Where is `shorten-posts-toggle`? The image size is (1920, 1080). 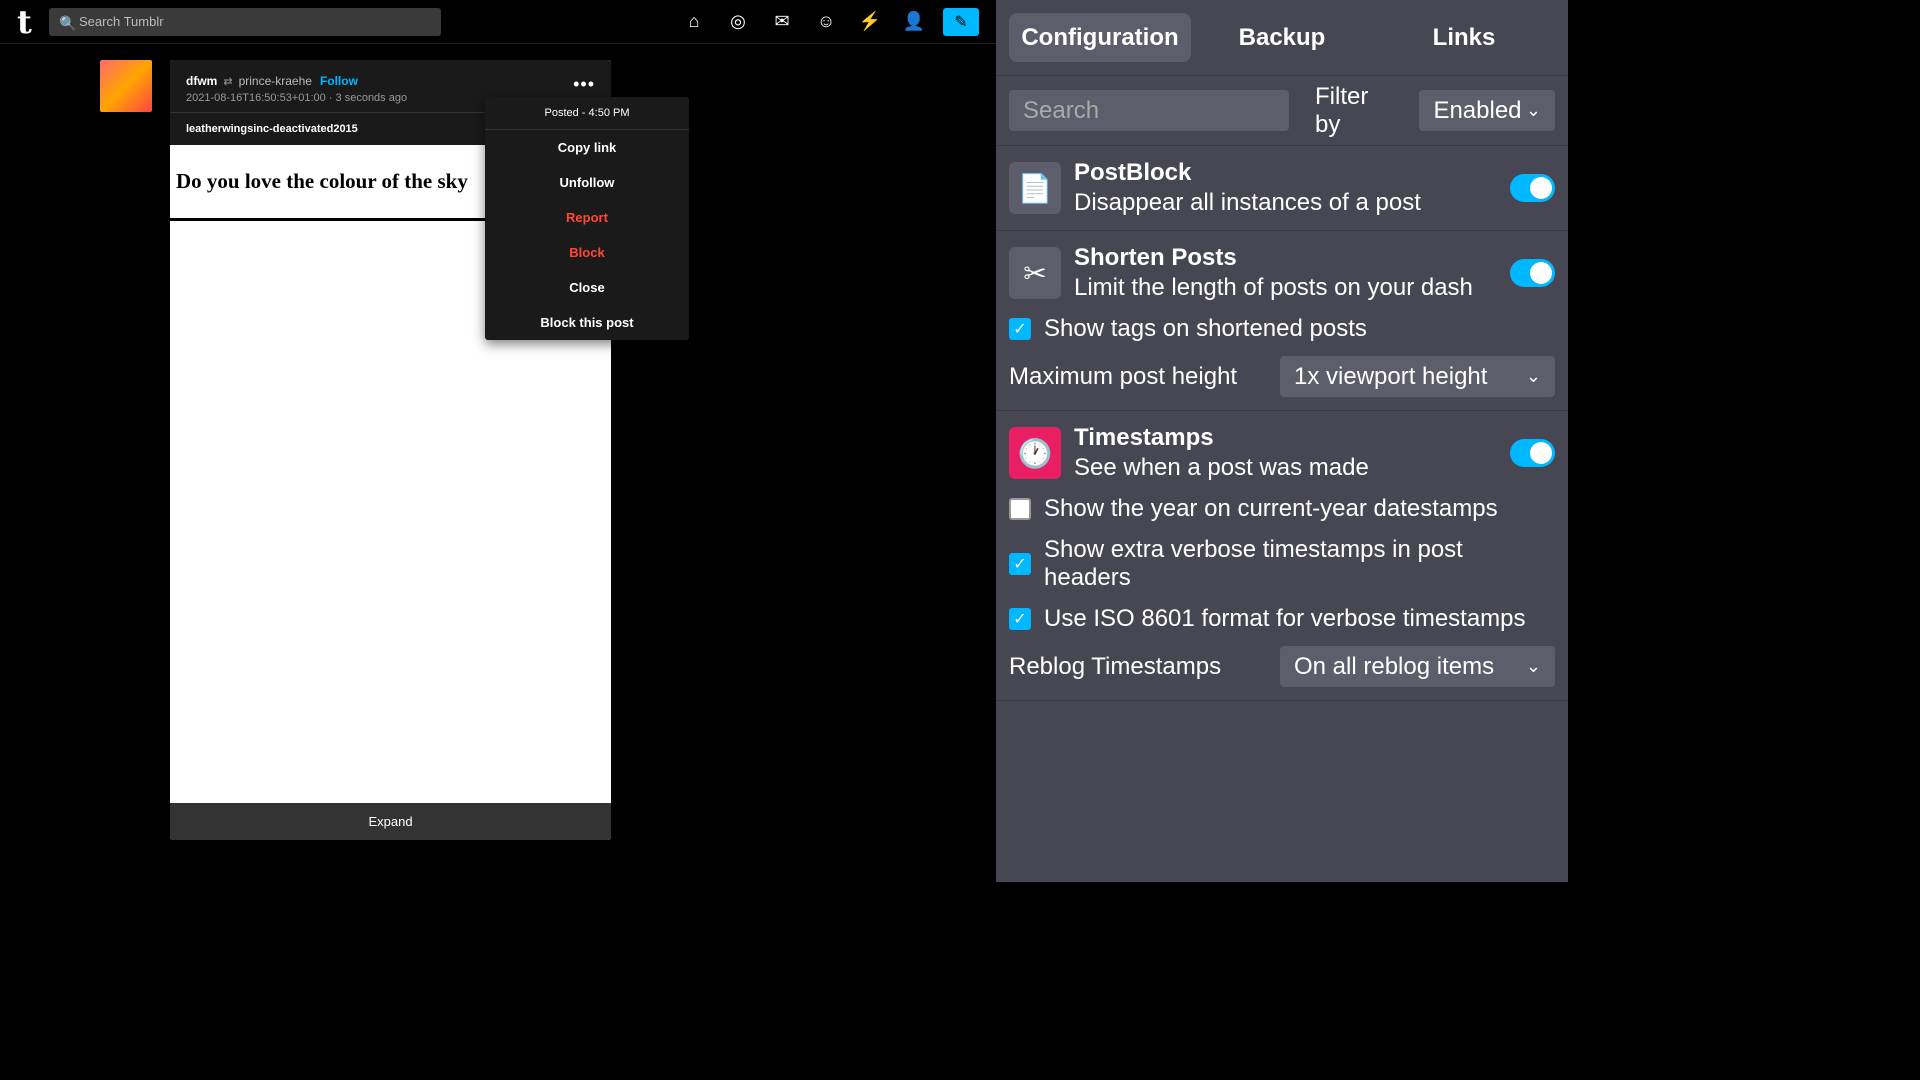 shorten-posts-toggle is located at coordinates (1532, 273).